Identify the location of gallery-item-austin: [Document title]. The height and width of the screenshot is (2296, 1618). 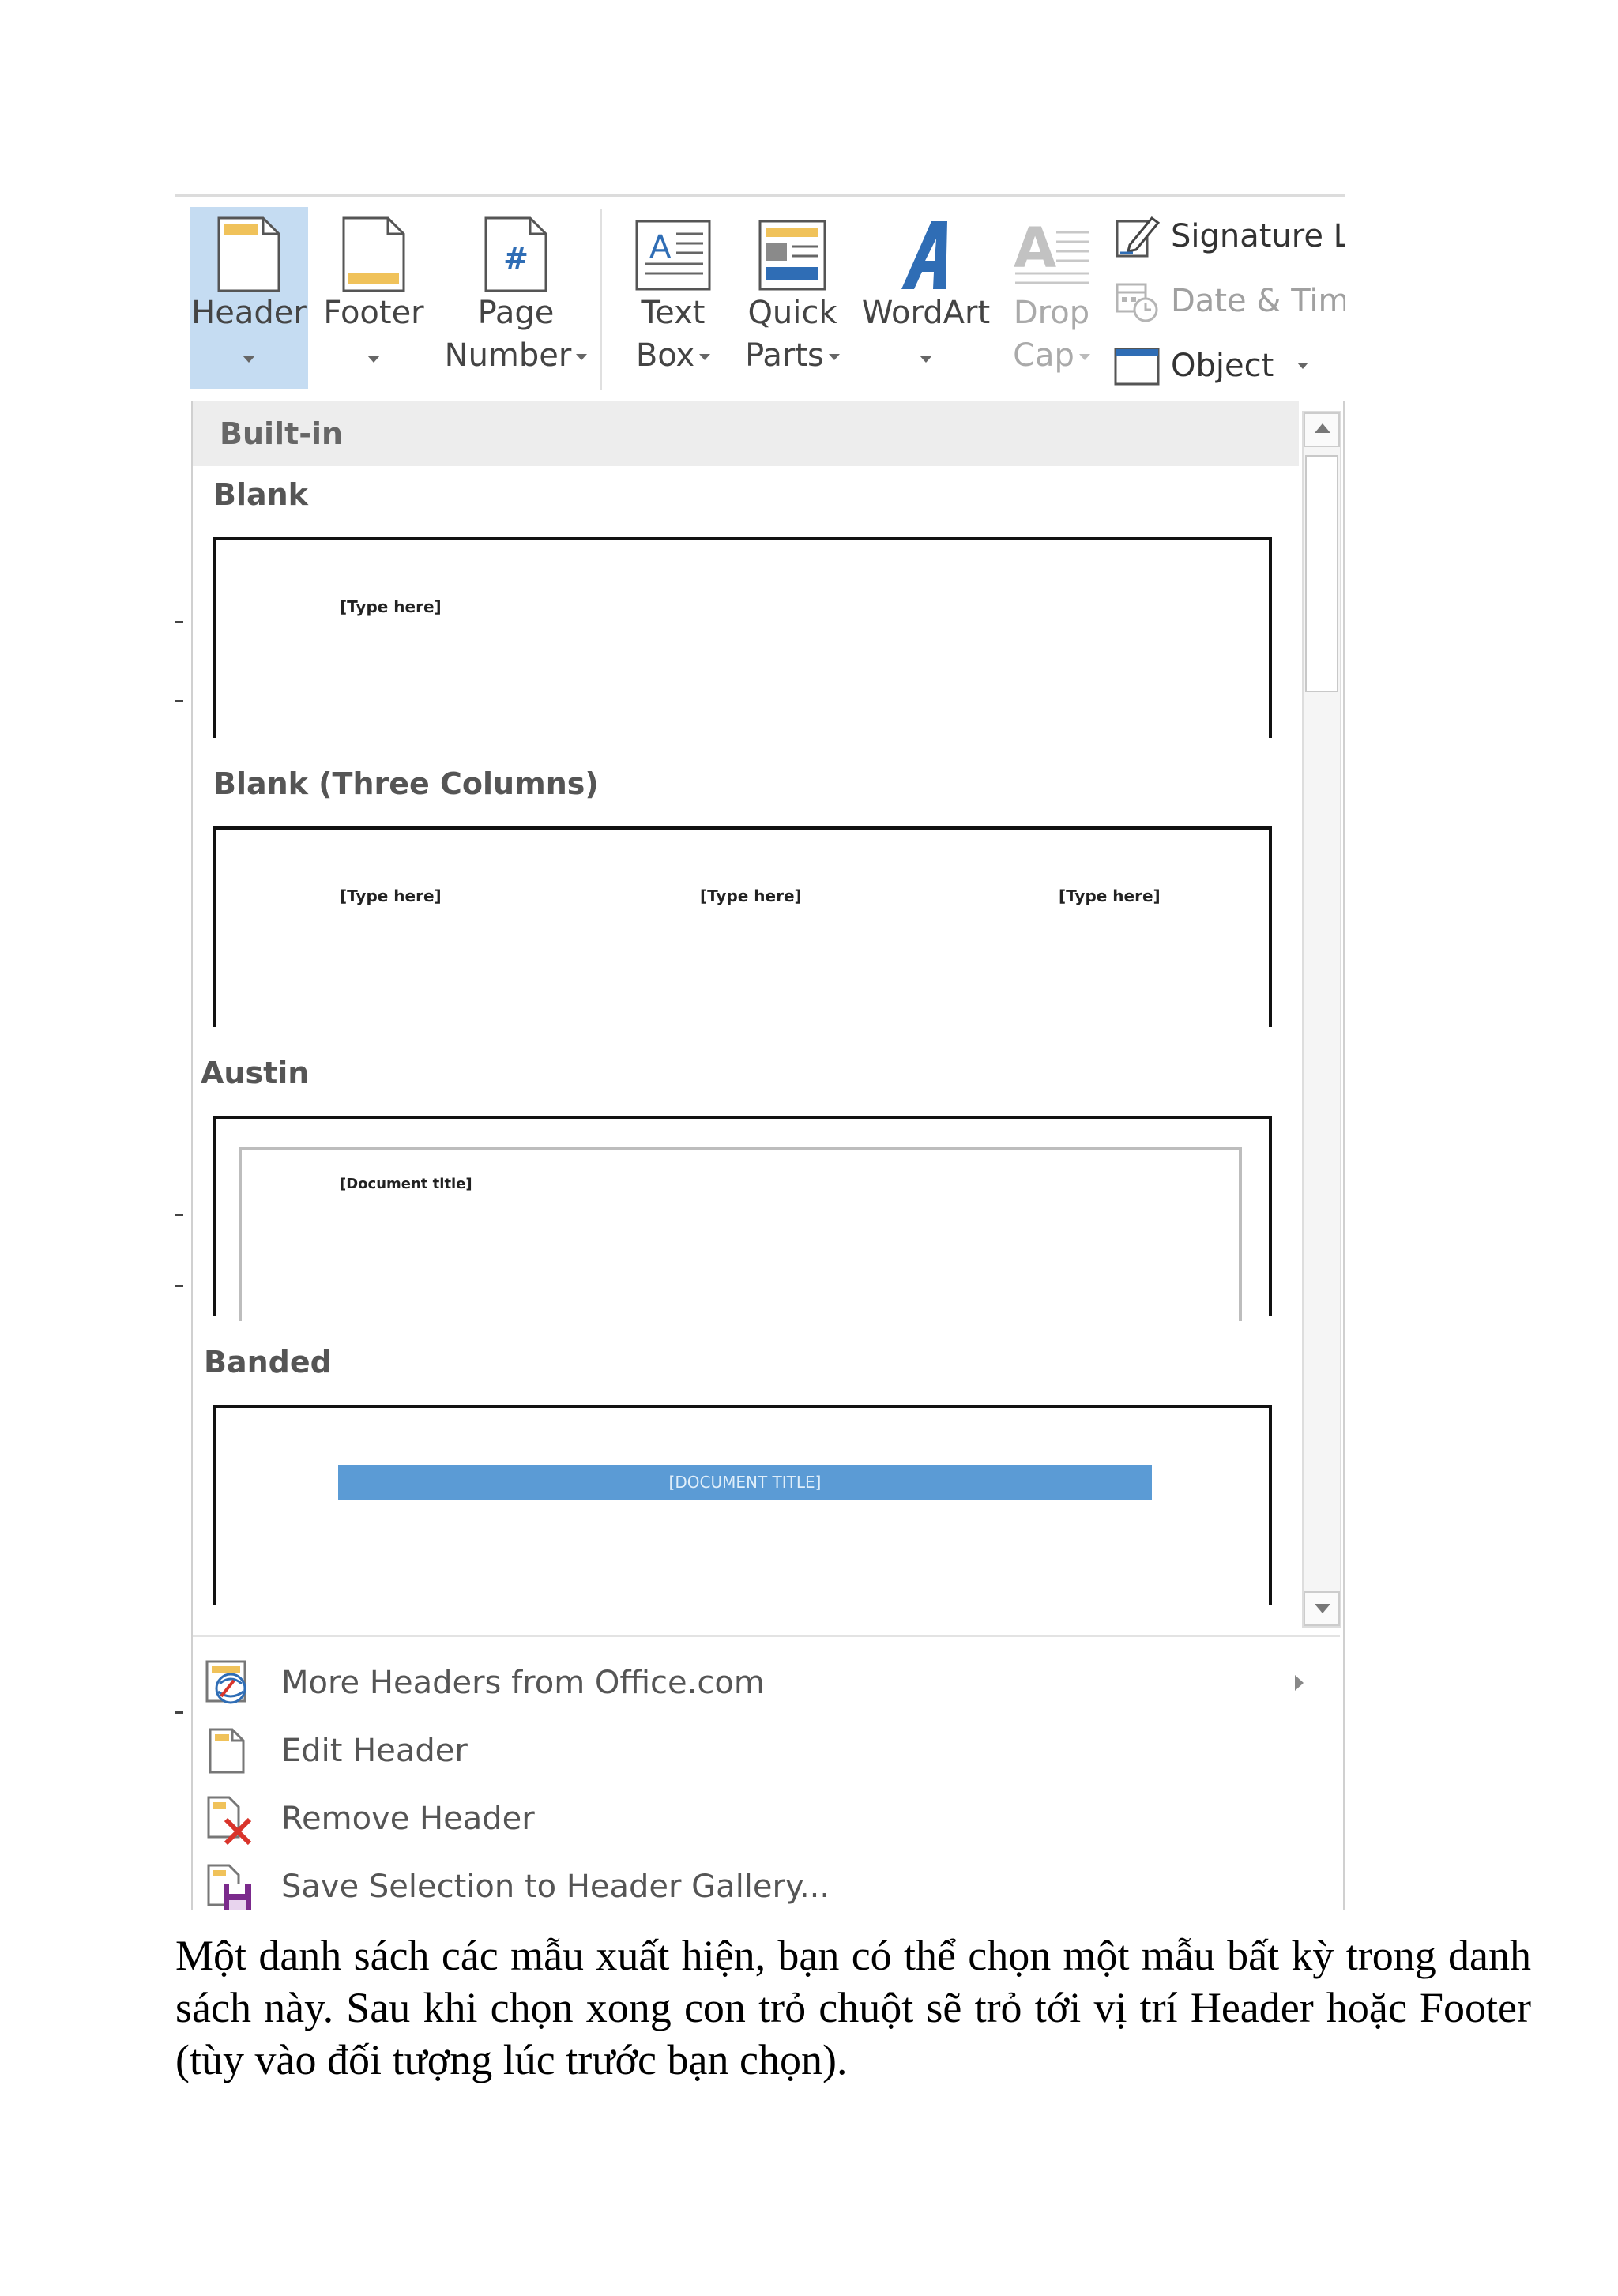
(742, 1218).